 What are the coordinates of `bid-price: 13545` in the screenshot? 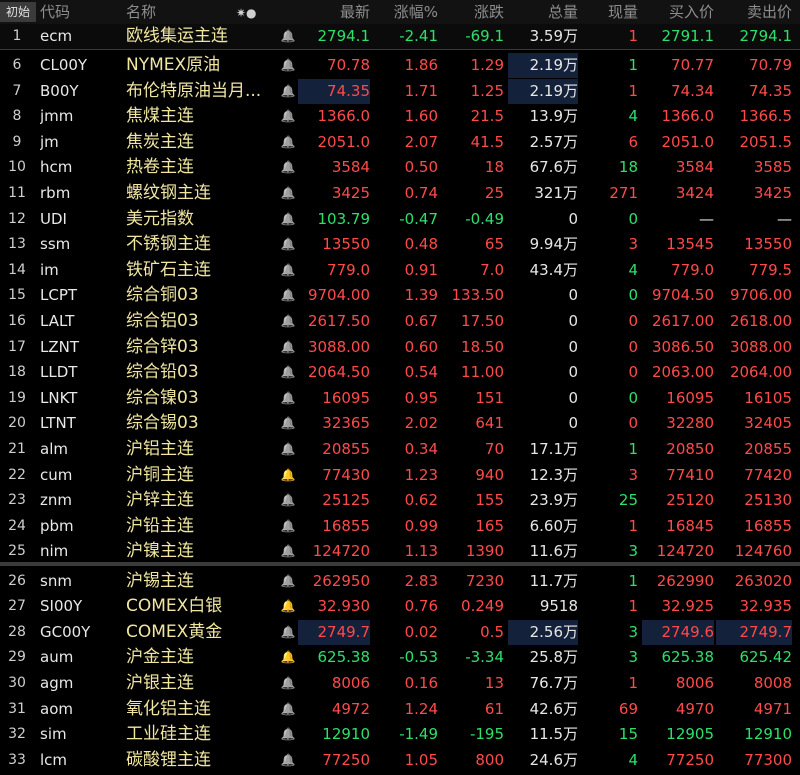 It's located at (690, 244).